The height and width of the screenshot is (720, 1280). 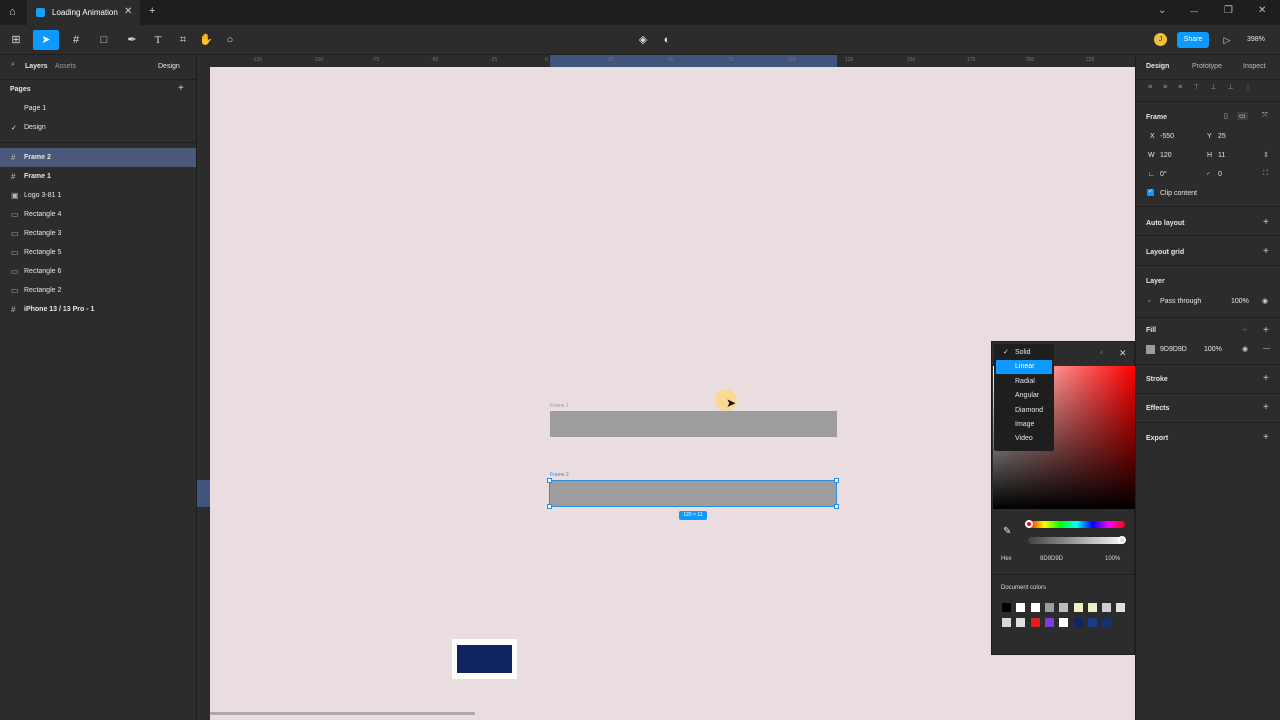 What do you see at coordinates (1150, 349) in the screenshot?
I see `fill-swatch` at bounding box center [1150, 349].